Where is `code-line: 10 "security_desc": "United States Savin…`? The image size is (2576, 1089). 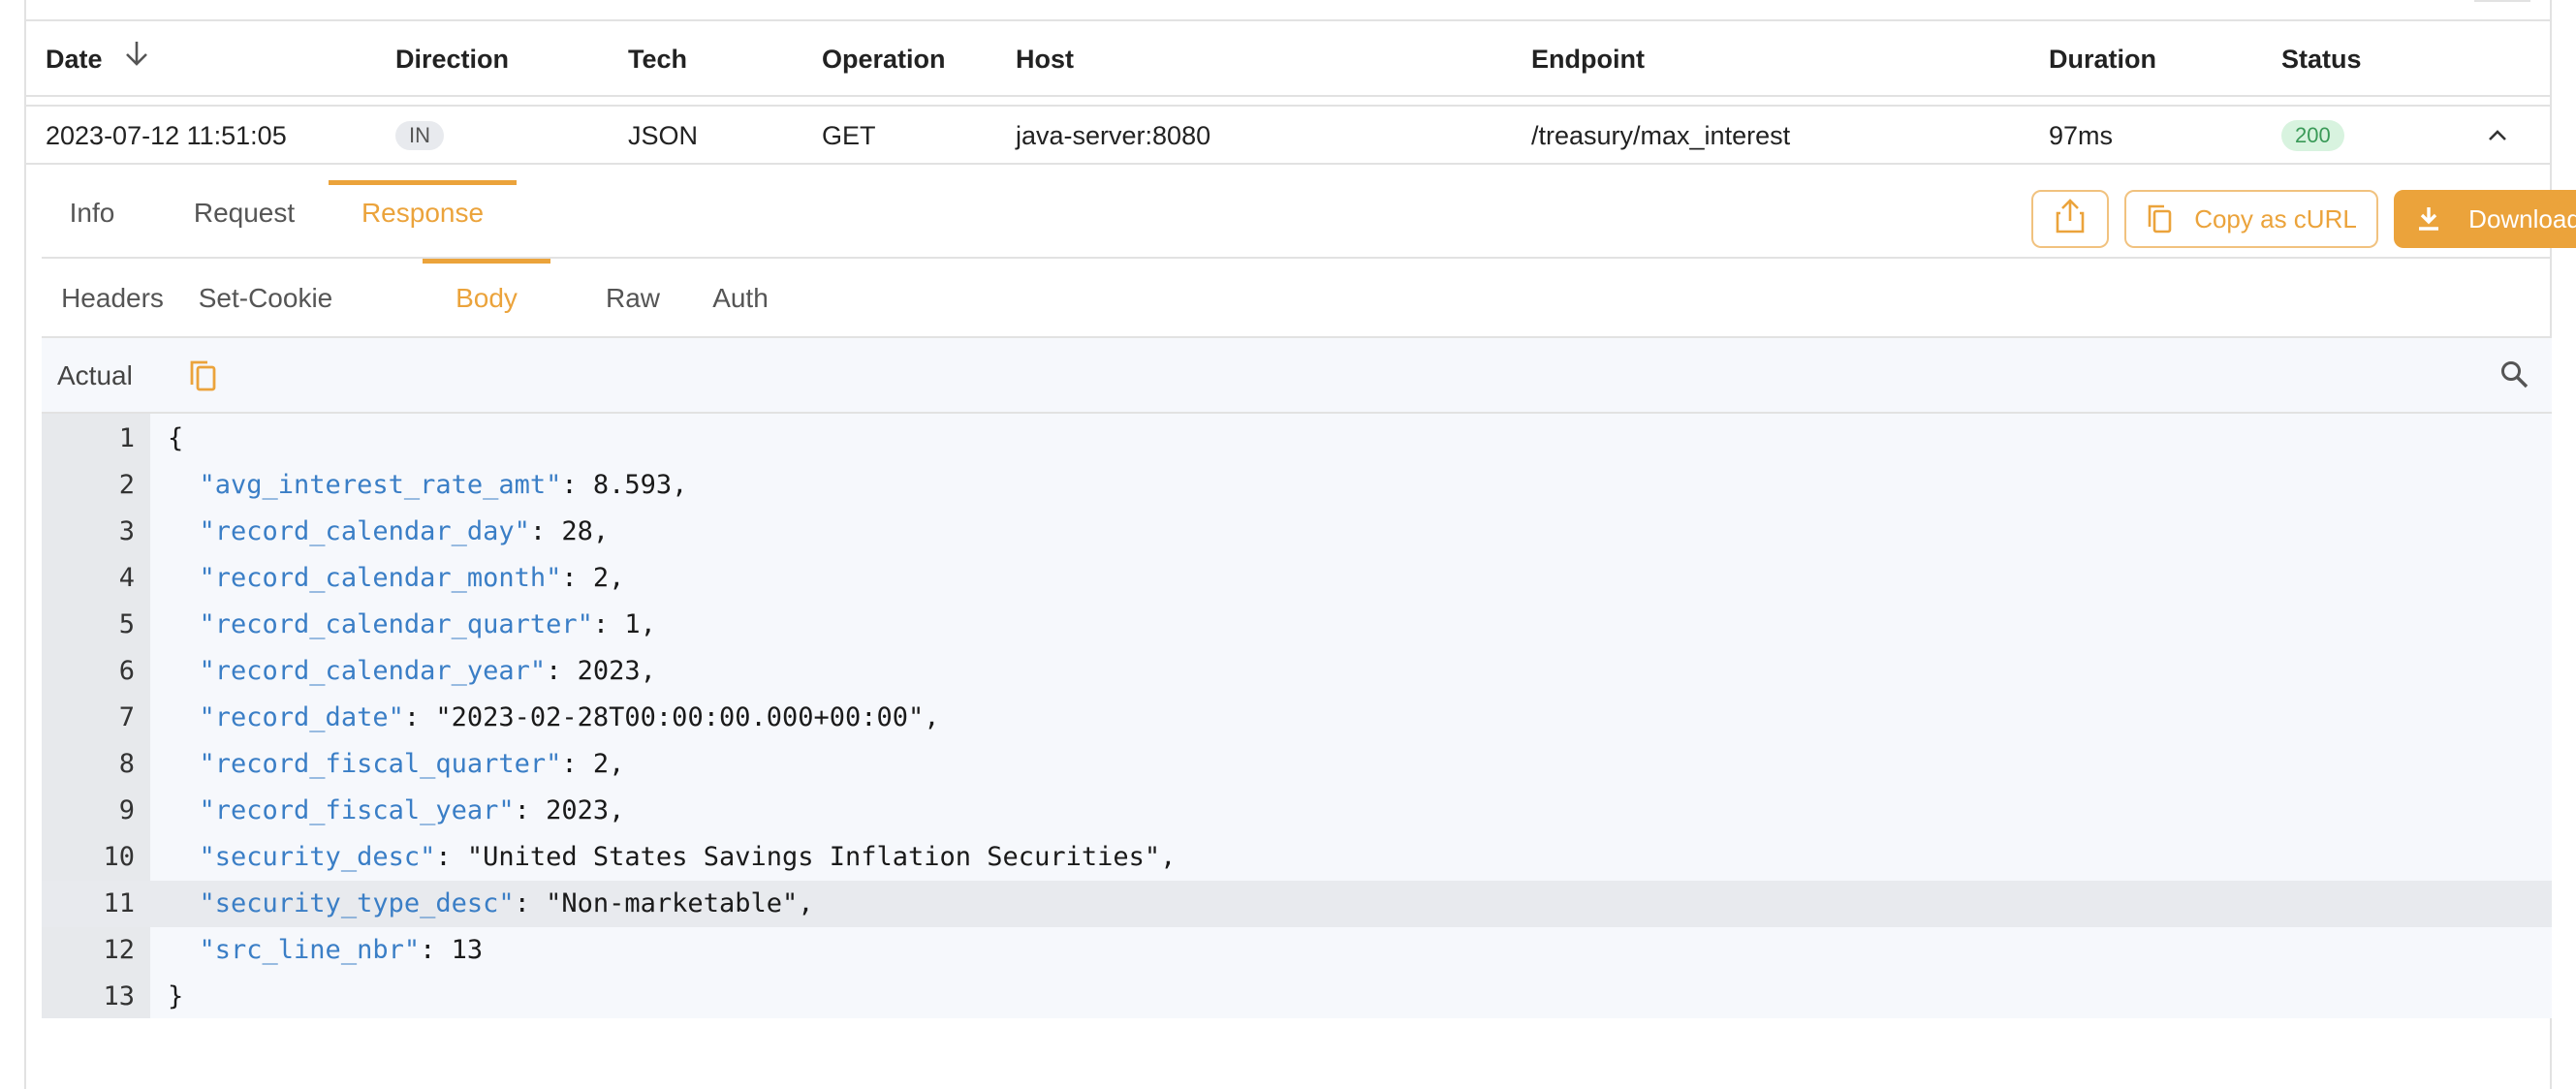
code-line: 10 "security_desc": "United States Savin… is located at coordinates (1297, 858).